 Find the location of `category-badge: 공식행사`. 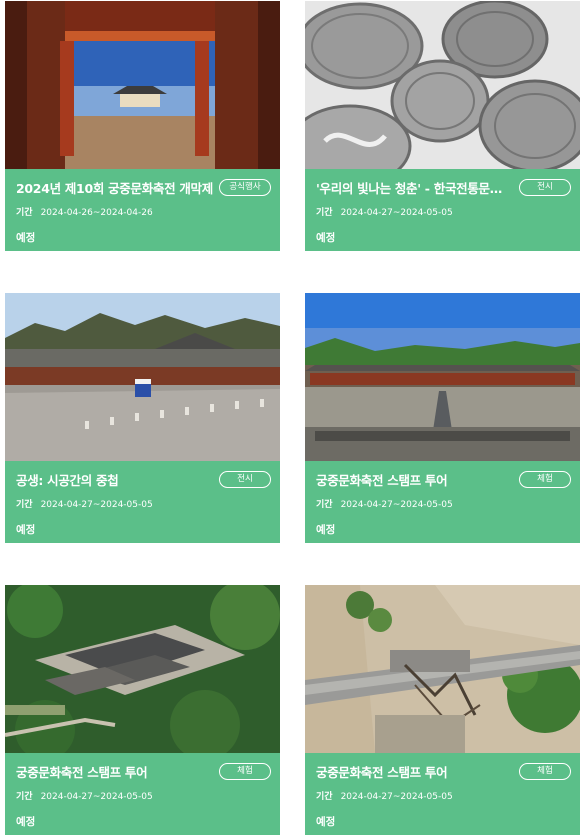

category-badge: 공식행사 is located at coordinates (245, 187).